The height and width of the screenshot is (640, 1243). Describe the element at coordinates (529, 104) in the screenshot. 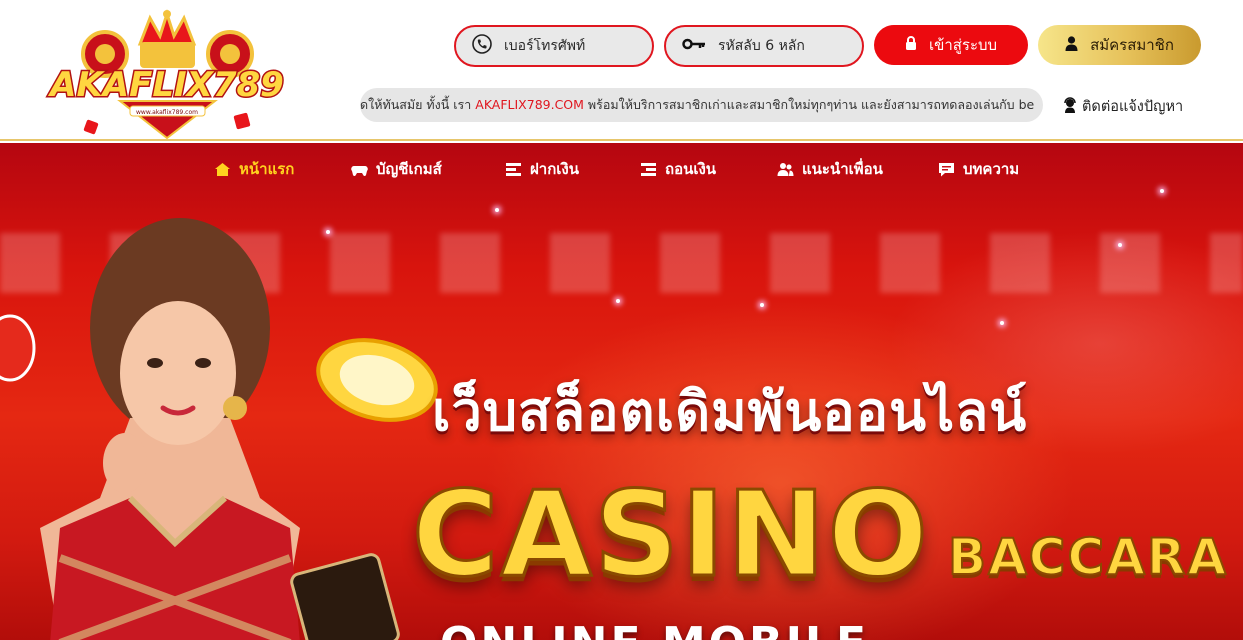

I see `marquee-site-link: AKAFLIX789.COM` at that location.